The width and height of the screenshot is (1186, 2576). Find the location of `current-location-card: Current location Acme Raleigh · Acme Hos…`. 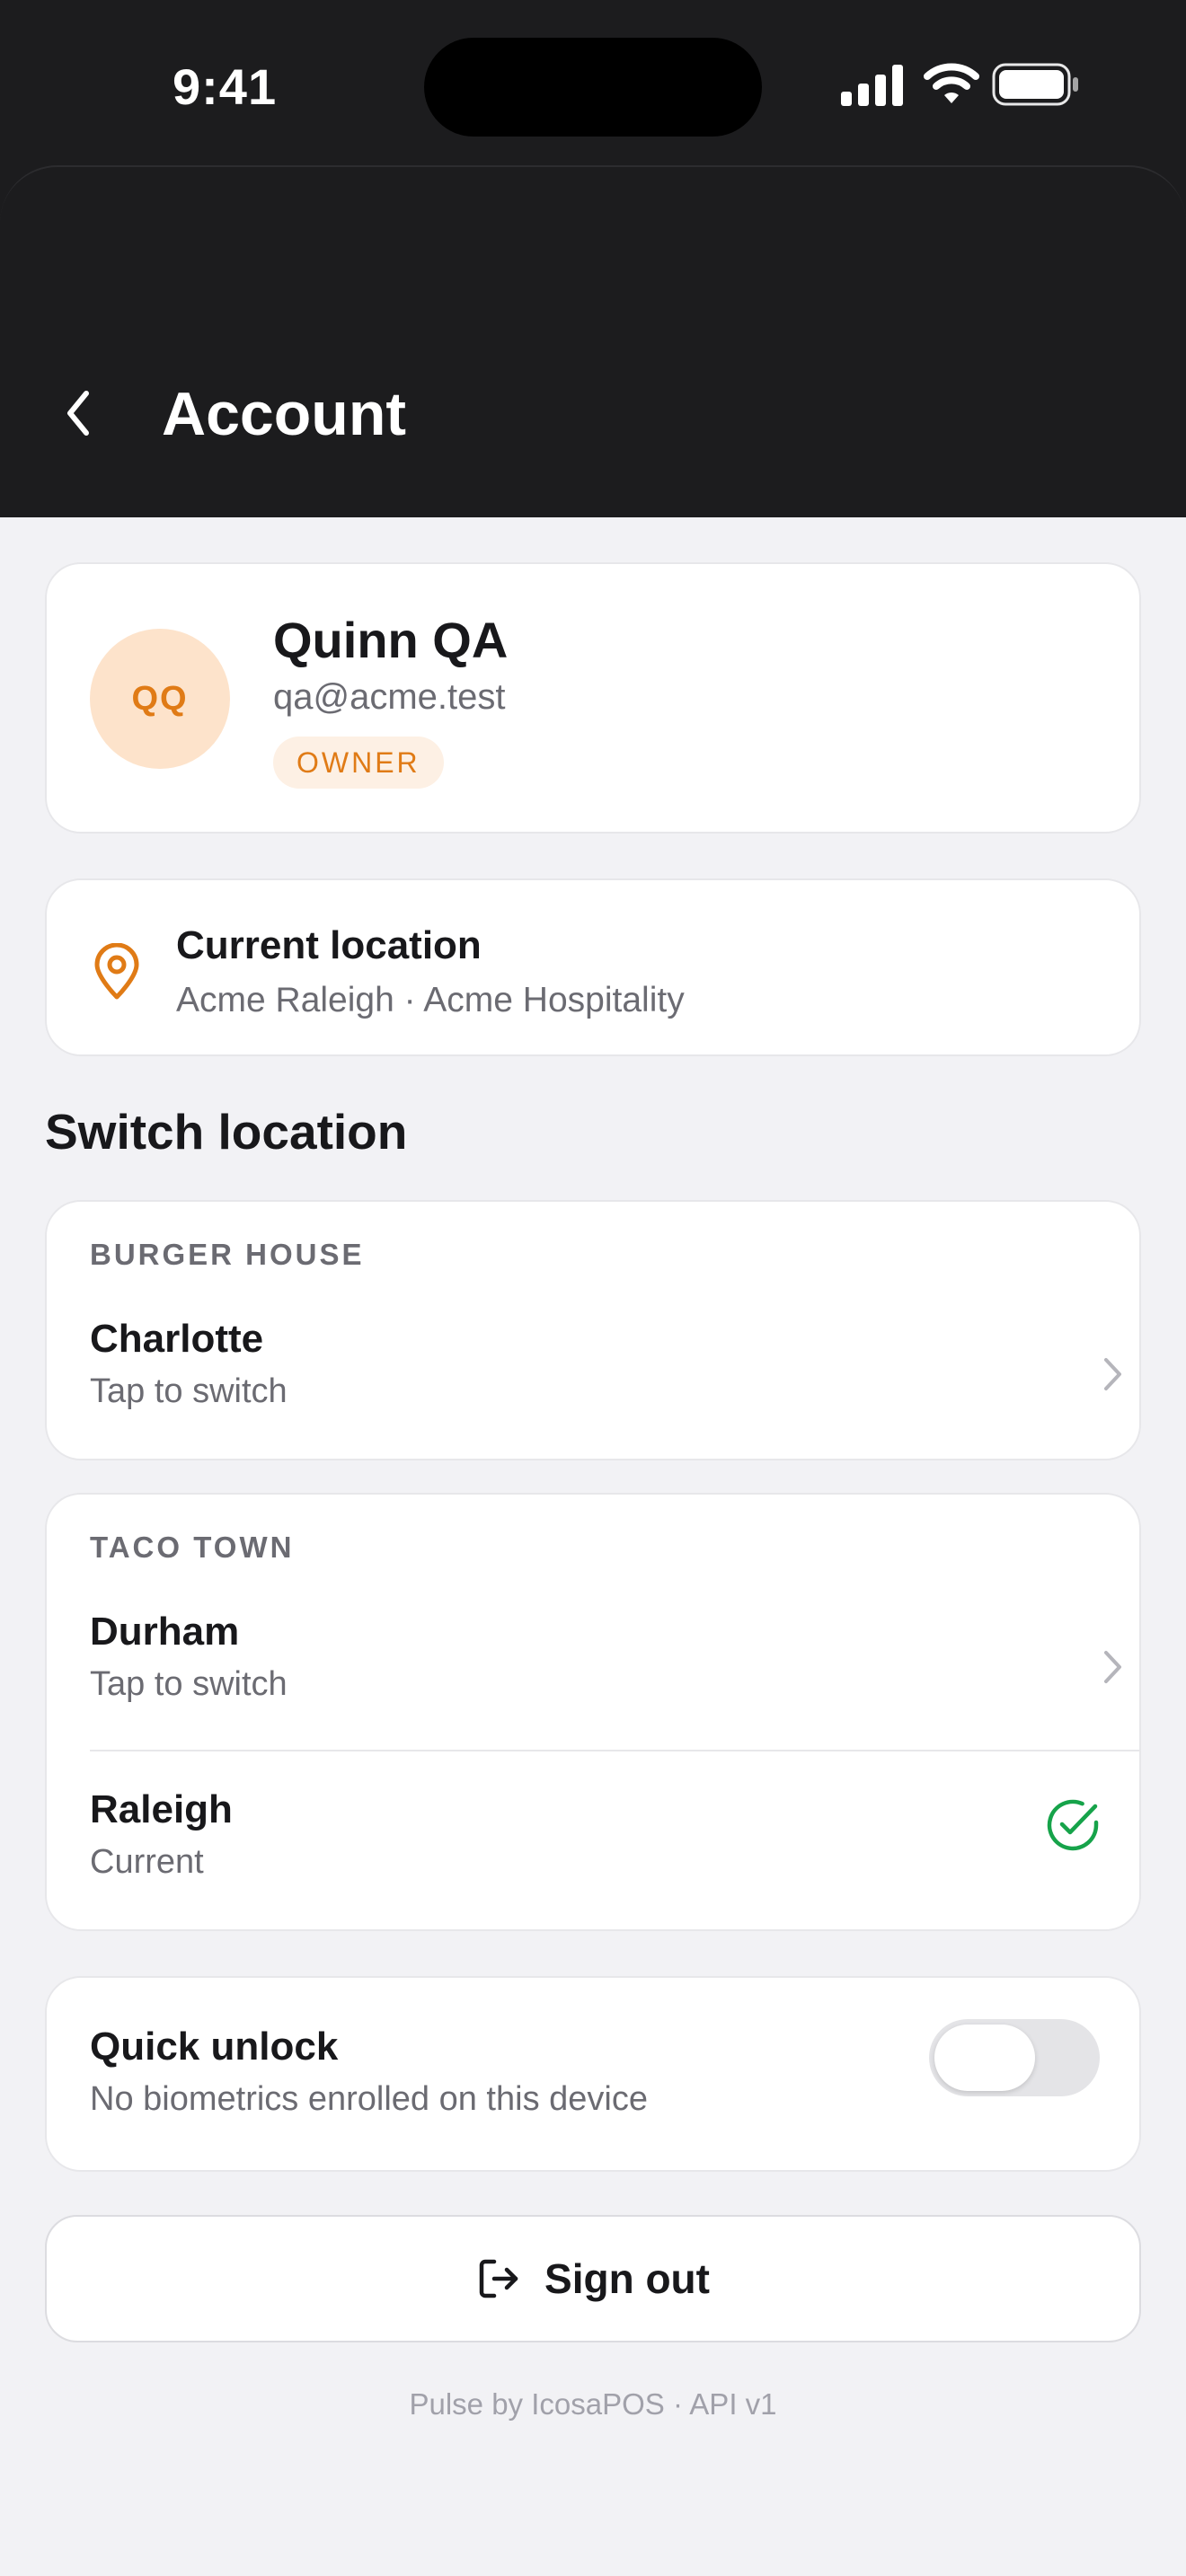

current-location-card: Current location Acme Raleigh · Acme Hos… is located at coordinates (593, 967).